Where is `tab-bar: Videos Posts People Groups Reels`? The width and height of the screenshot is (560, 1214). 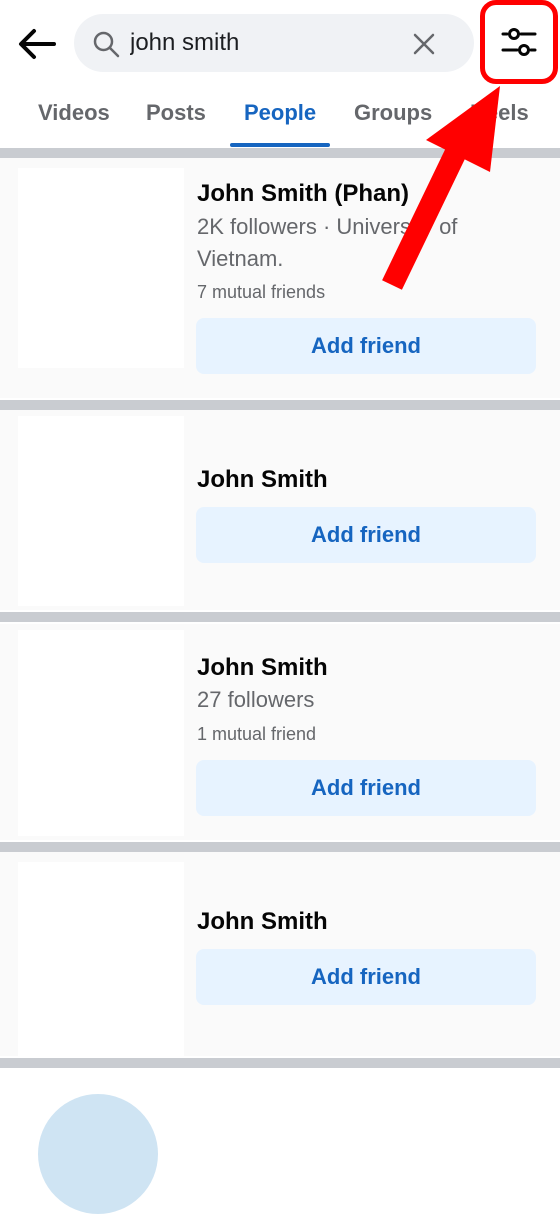
tab-bar: Videos Posts People Groups Reels is located at coordinates (280, 118).